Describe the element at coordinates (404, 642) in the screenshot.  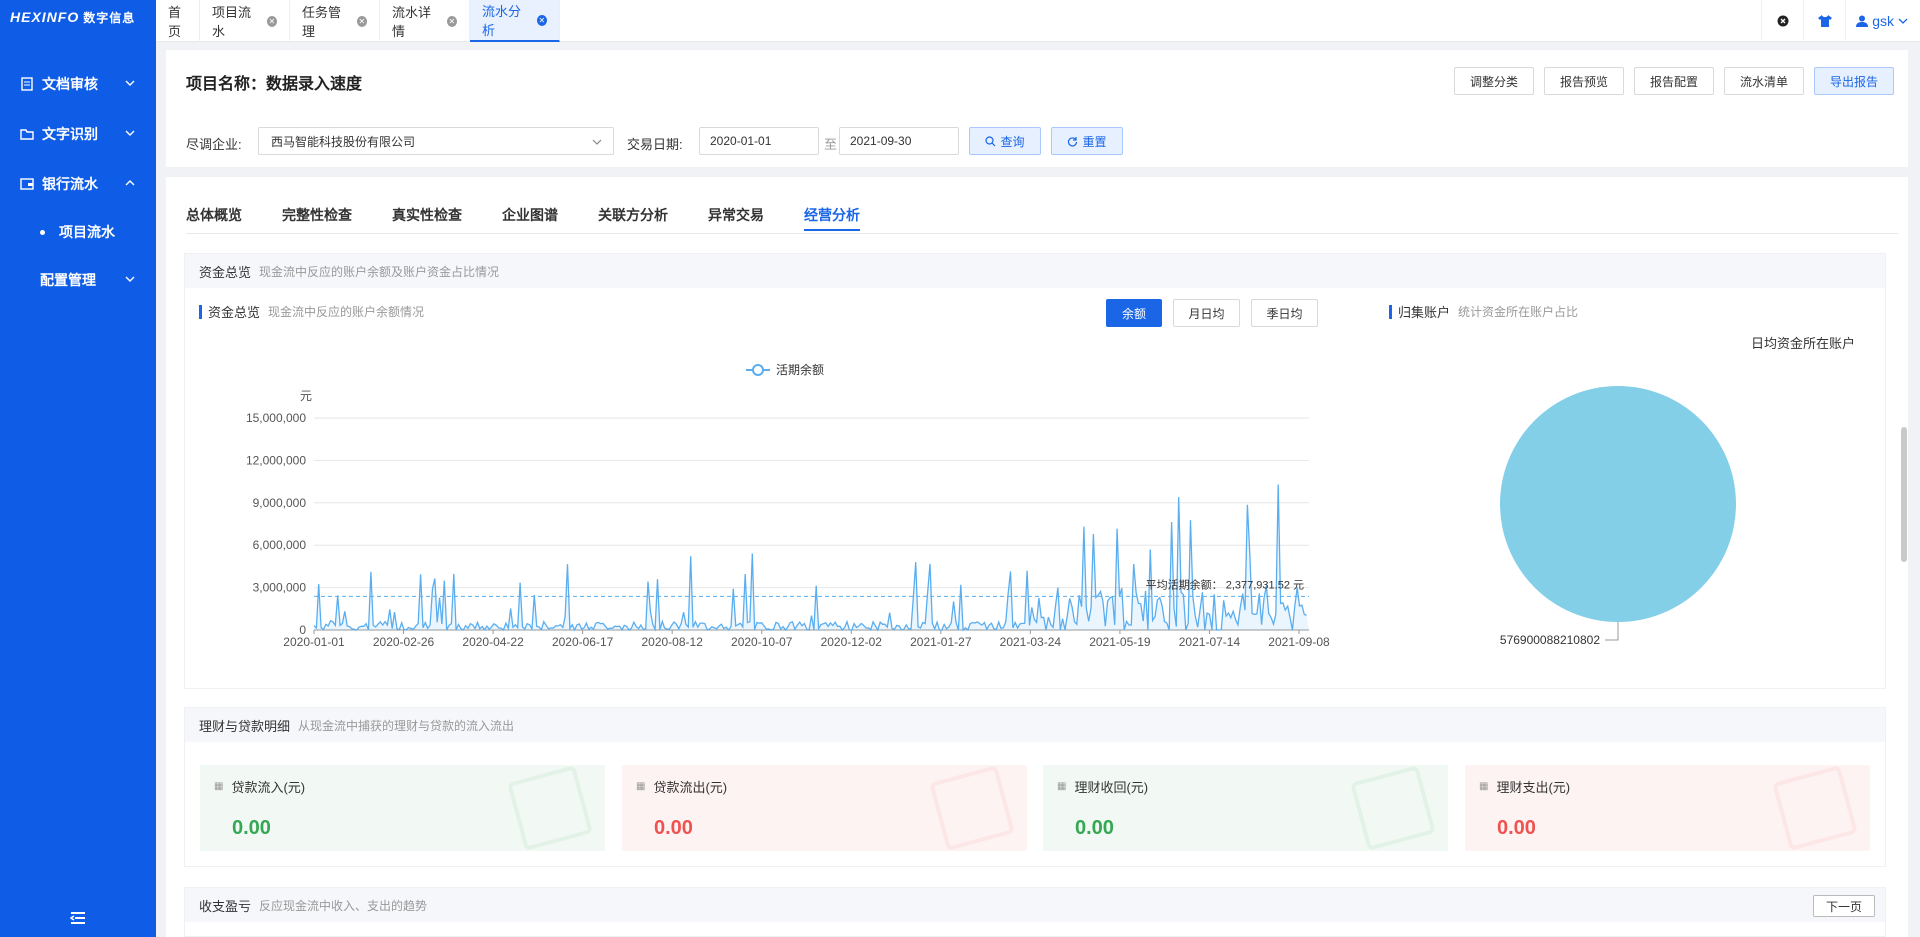
I see `x-tick-label: 2020-02-26` at that location.